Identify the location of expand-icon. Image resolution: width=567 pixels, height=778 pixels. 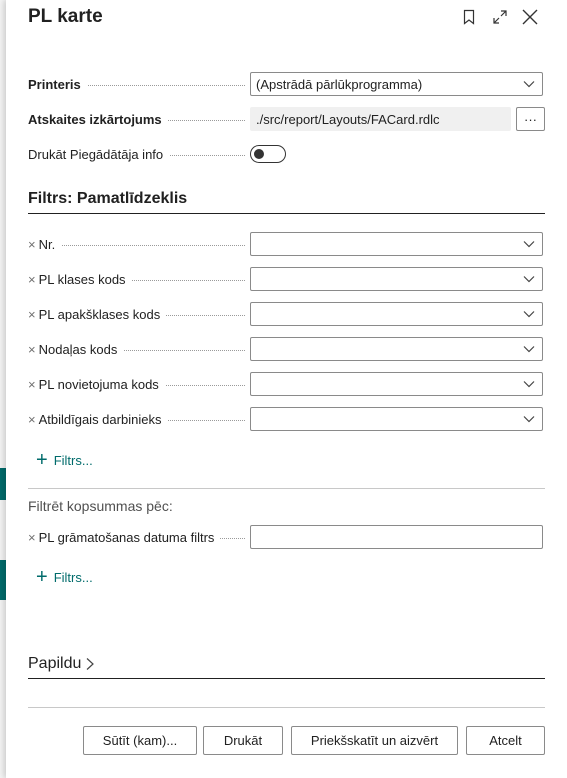
(500, 17).